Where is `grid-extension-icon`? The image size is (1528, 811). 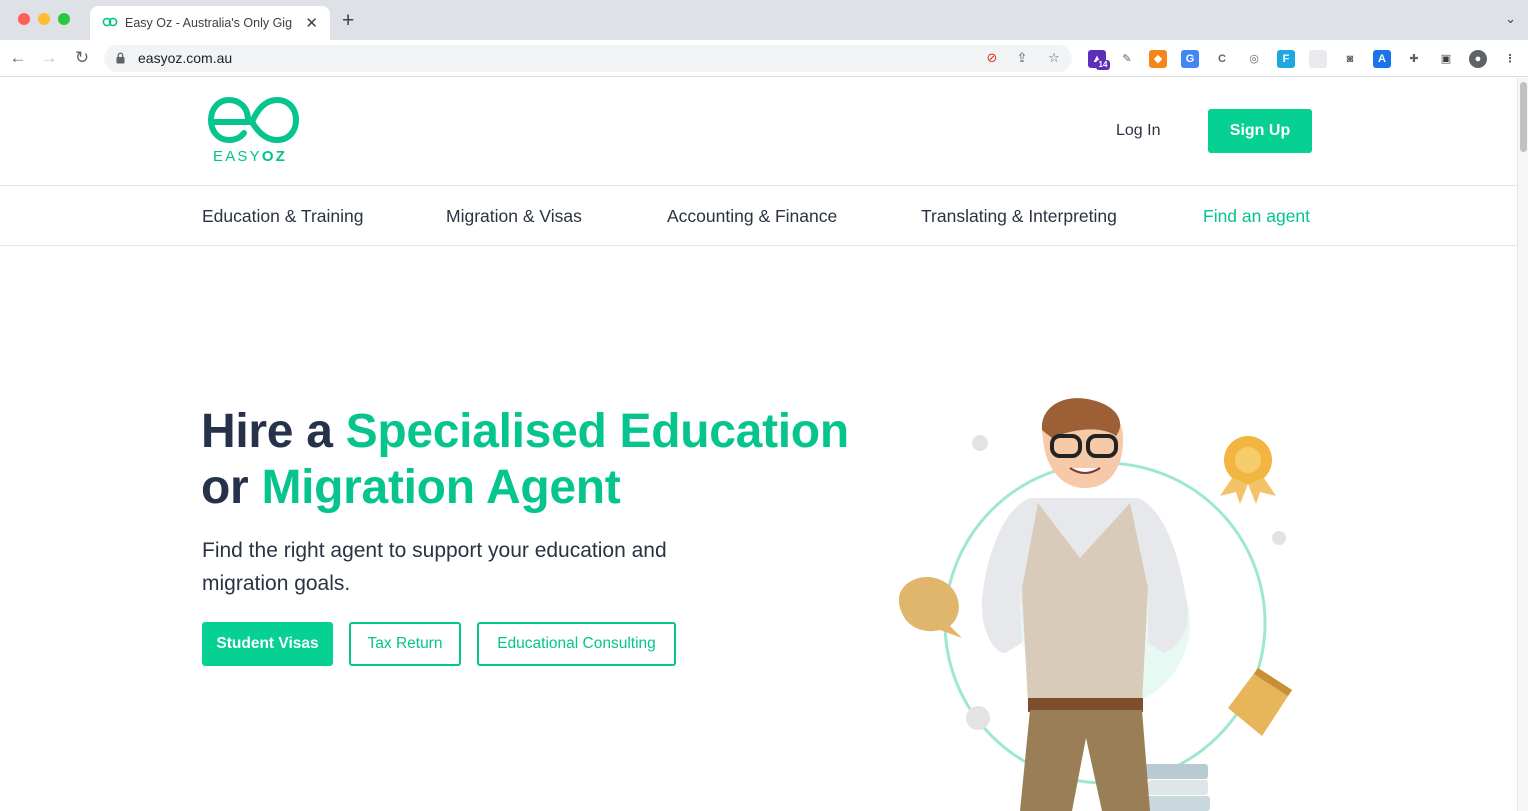
grid-extension-icon is located at coordinates (1318, 59).